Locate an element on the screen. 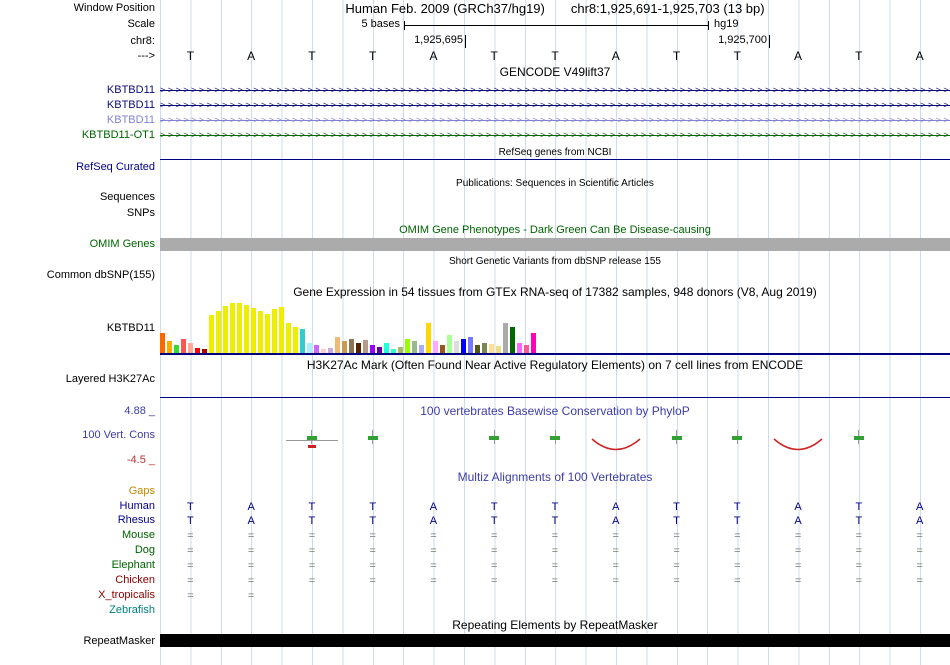 This screenshot has height=665, width=950. ruler-tick-label-2: 1,925,700 is located at coordinates (742, 40).